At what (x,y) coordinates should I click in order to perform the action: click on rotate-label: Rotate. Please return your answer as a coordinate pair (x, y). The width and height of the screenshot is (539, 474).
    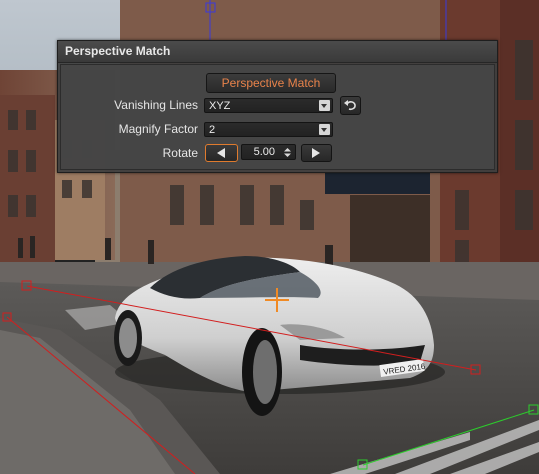
    Looking at the image, I should click on (180, 153).